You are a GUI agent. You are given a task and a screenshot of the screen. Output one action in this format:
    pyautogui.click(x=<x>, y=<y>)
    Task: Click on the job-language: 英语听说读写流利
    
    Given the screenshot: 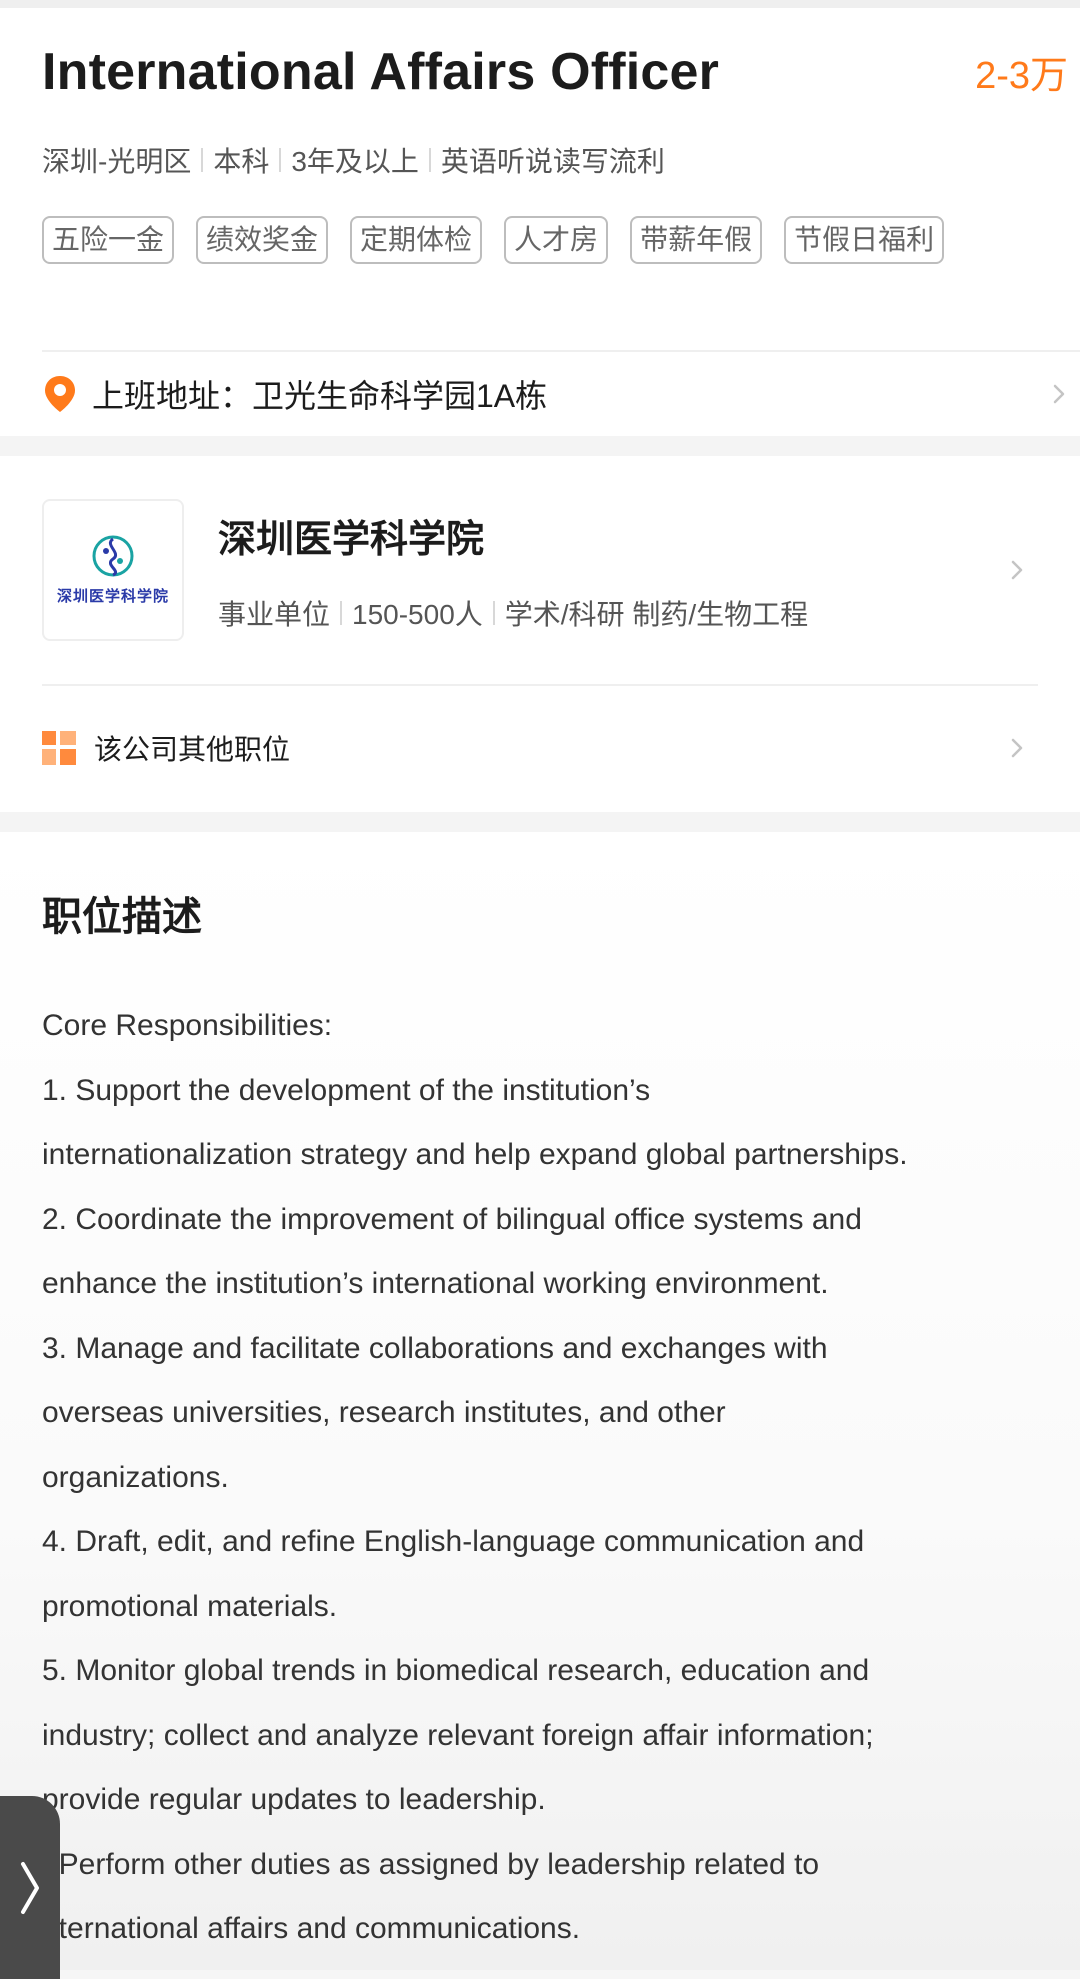 What is the action you would take?
    pyautogui.click(x=552, y=161)
    